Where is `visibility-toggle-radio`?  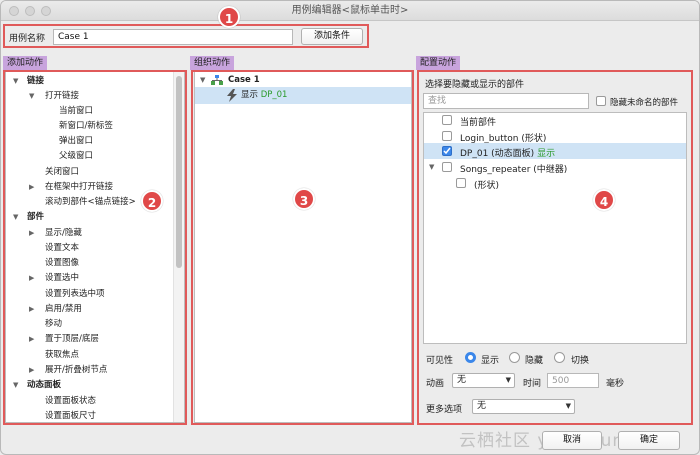 visibility-toggle-radio is located at coordinates (559, 357).